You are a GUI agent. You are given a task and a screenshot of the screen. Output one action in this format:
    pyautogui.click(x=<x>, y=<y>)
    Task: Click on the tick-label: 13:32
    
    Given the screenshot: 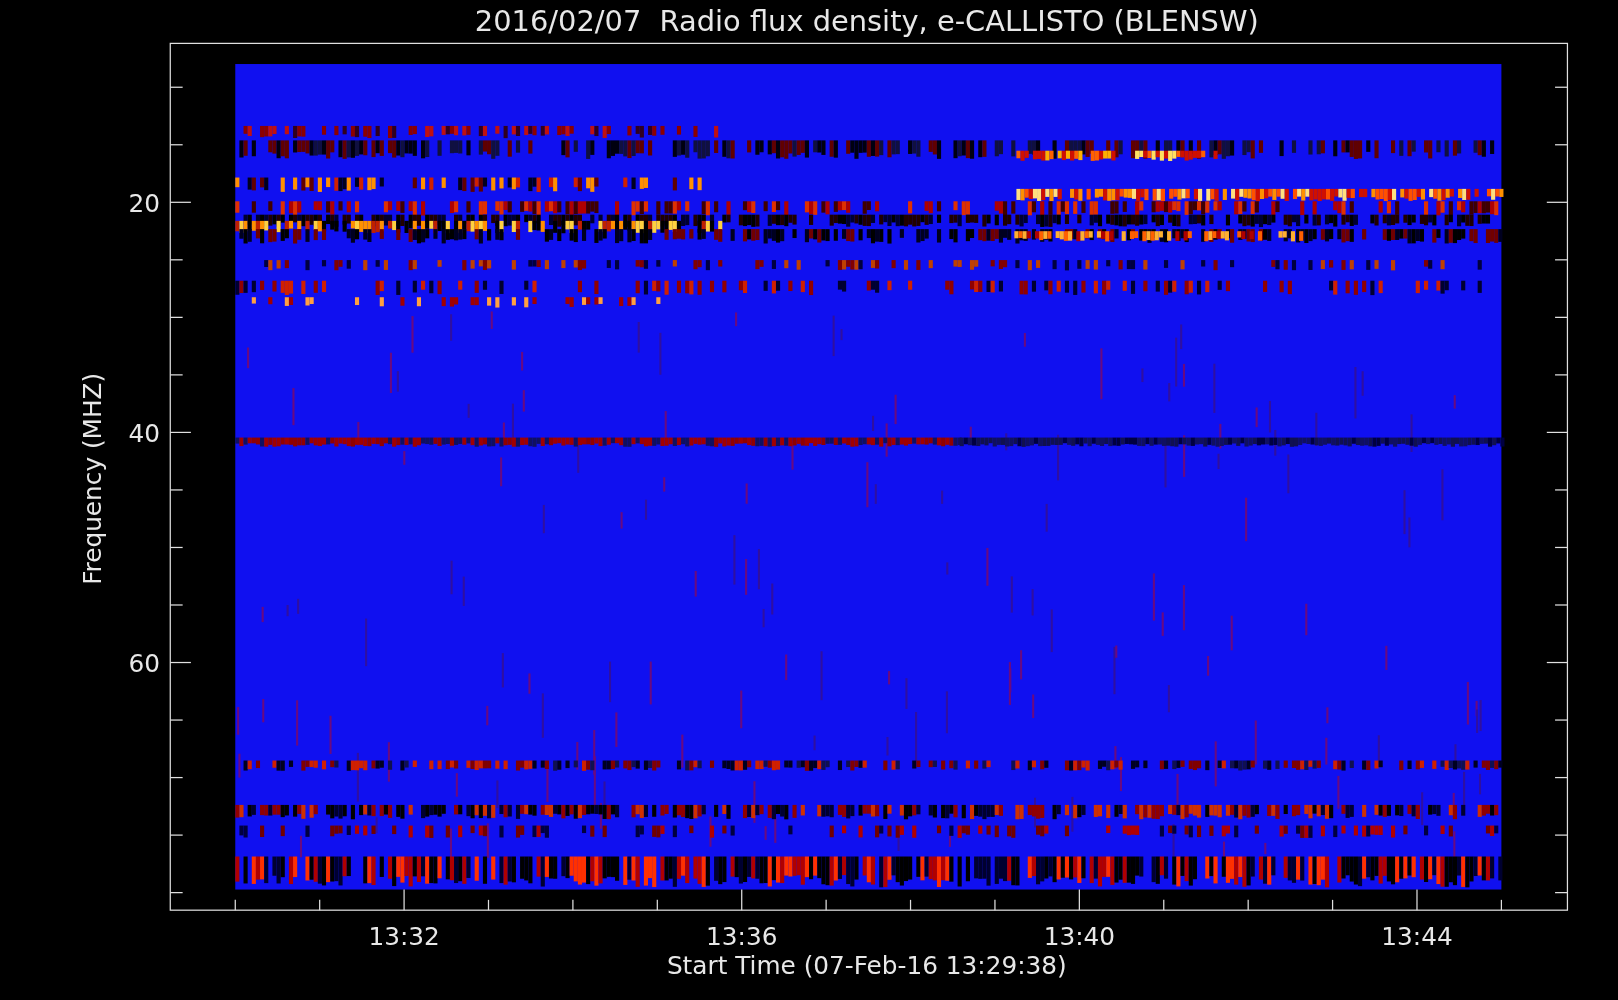 What is the action you would take?
    pyautogui.click(x=404, y=937)
    